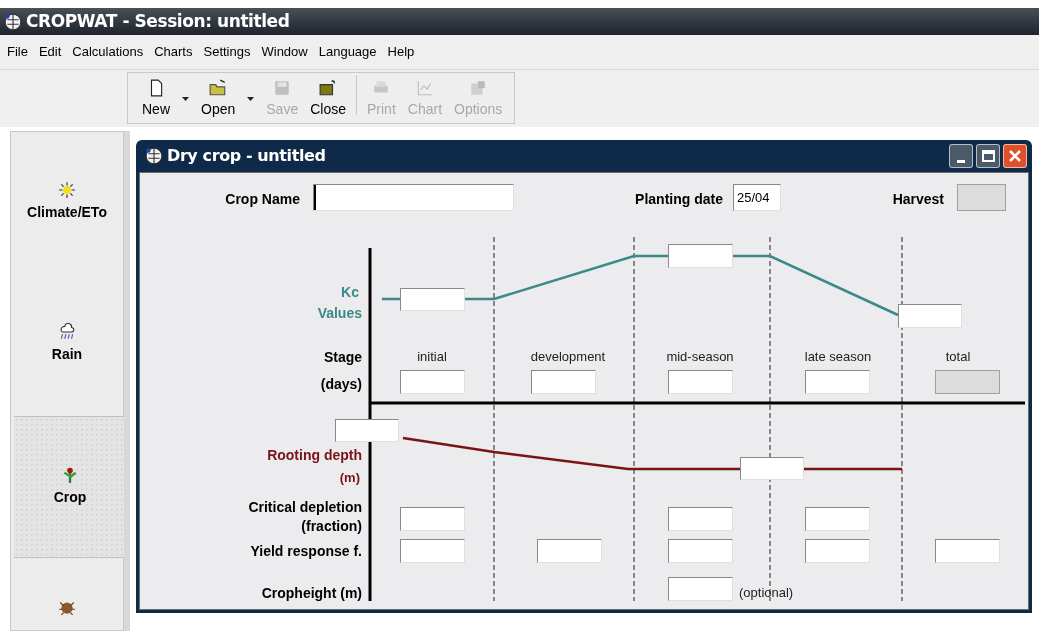 The width and height of the screenshot is (1039, 631). What do you see at coordinates (70, 487) in the screenshot?
I see `sidebar-item: Crop` at bounding box center [70, 487].